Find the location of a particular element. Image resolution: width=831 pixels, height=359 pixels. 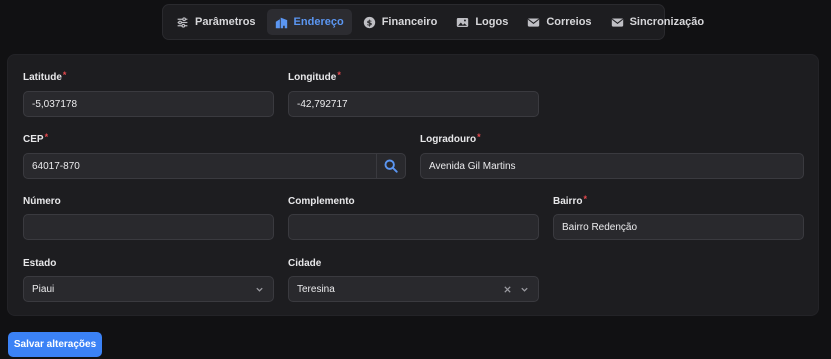

logradouro-label: Logradouro* is located at coordinates (450, 138).